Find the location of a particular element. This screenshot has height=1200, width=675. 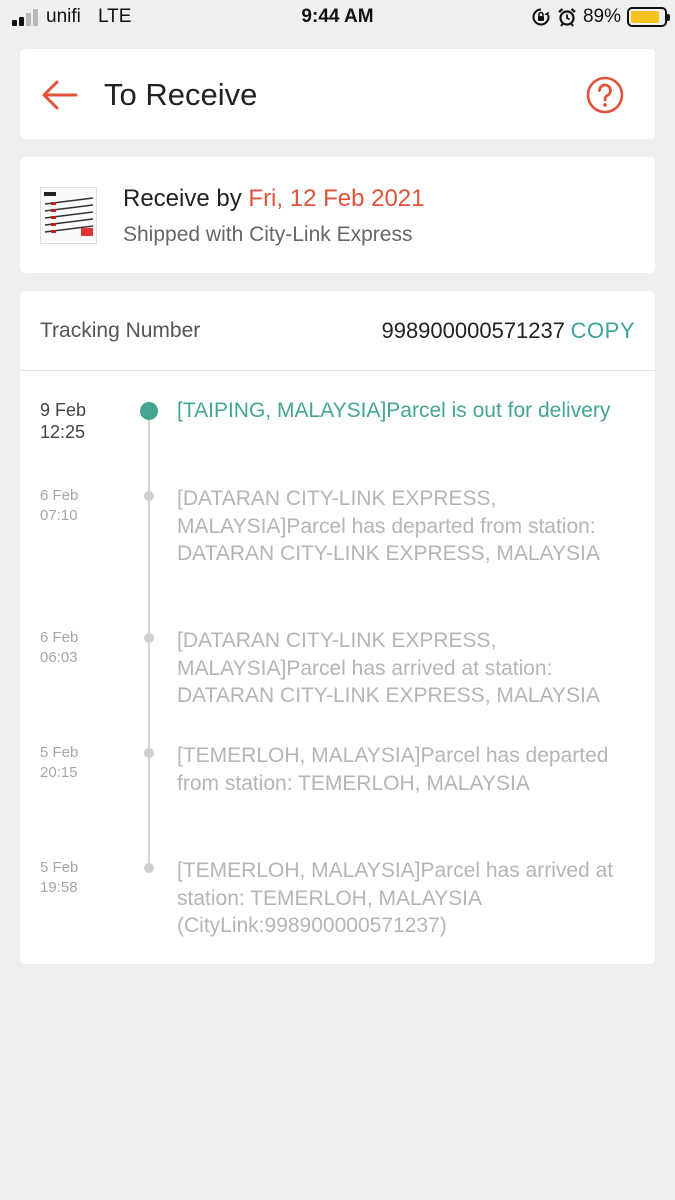

arrow-left-icon is located at coordinates (60, 95).